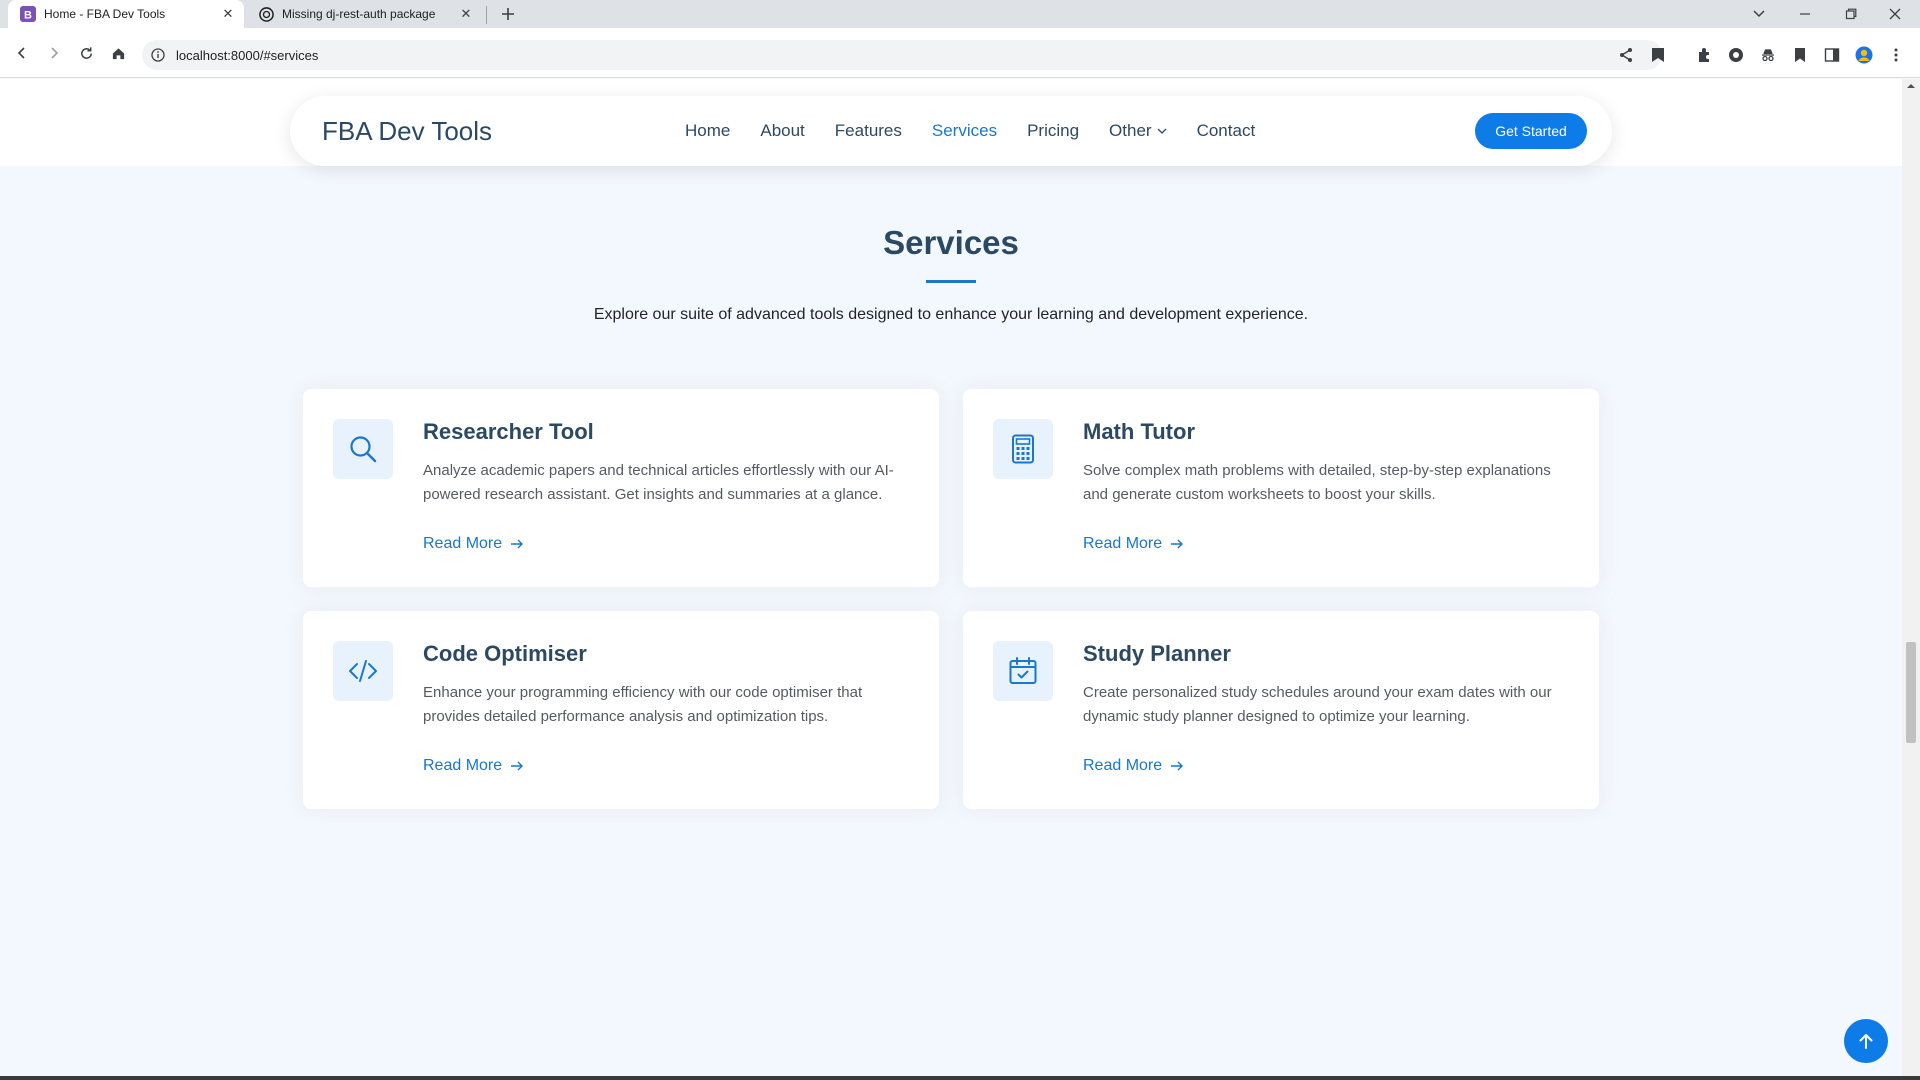 Image resolution: width=1920 pixels, height=1080 pixels. I want to click on tab-search-icon, so click(1759, 14).